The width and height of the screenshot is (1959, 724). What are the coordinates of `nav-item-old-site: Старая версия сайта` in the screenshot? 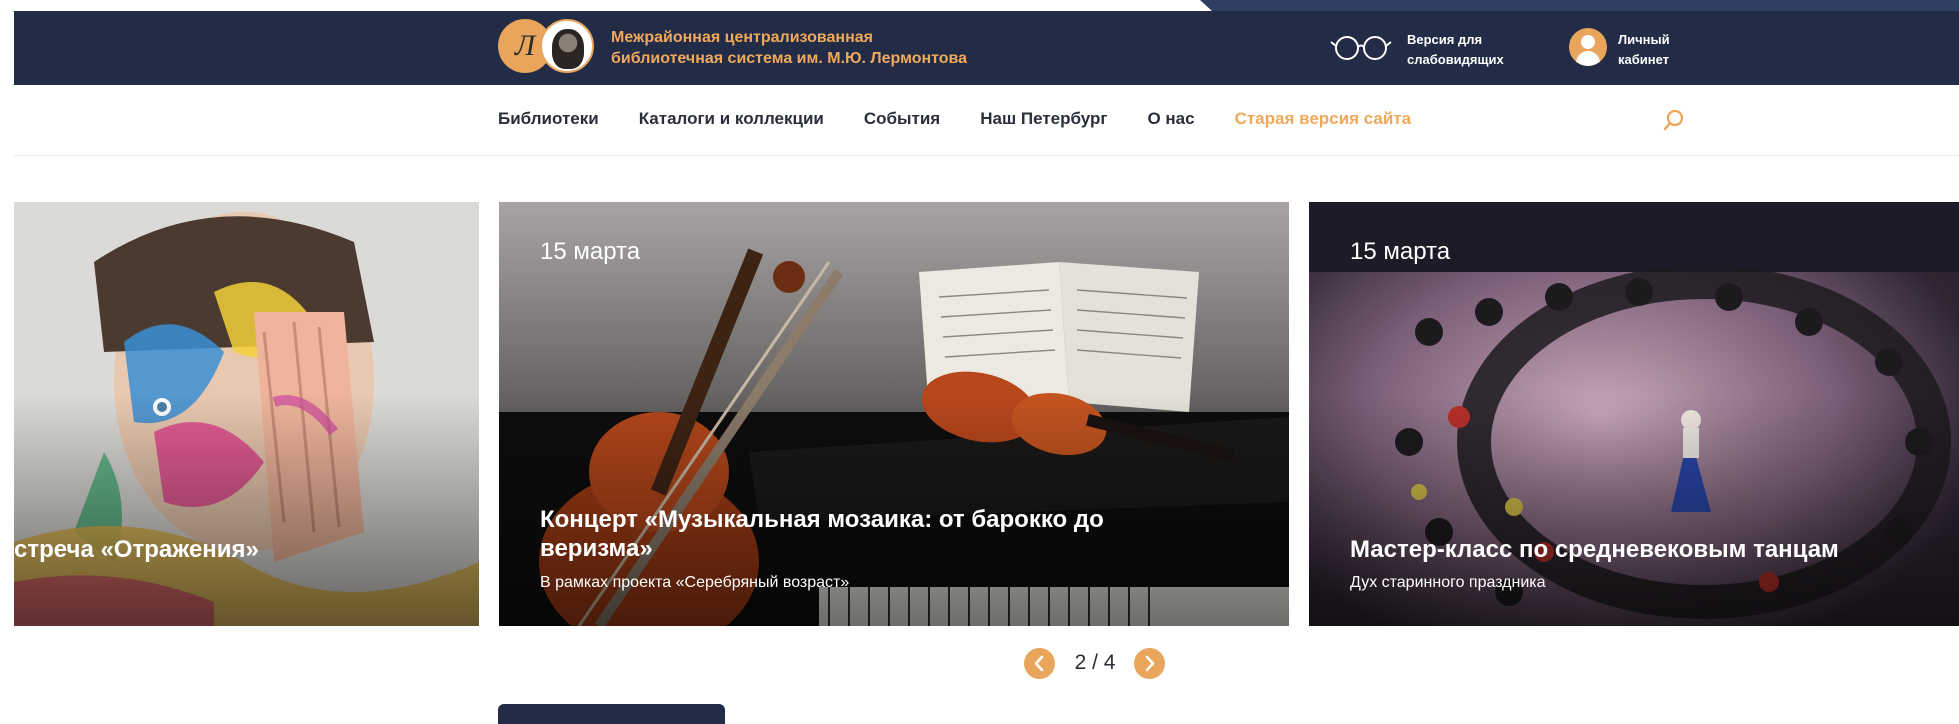 It's located at (1323, 119).